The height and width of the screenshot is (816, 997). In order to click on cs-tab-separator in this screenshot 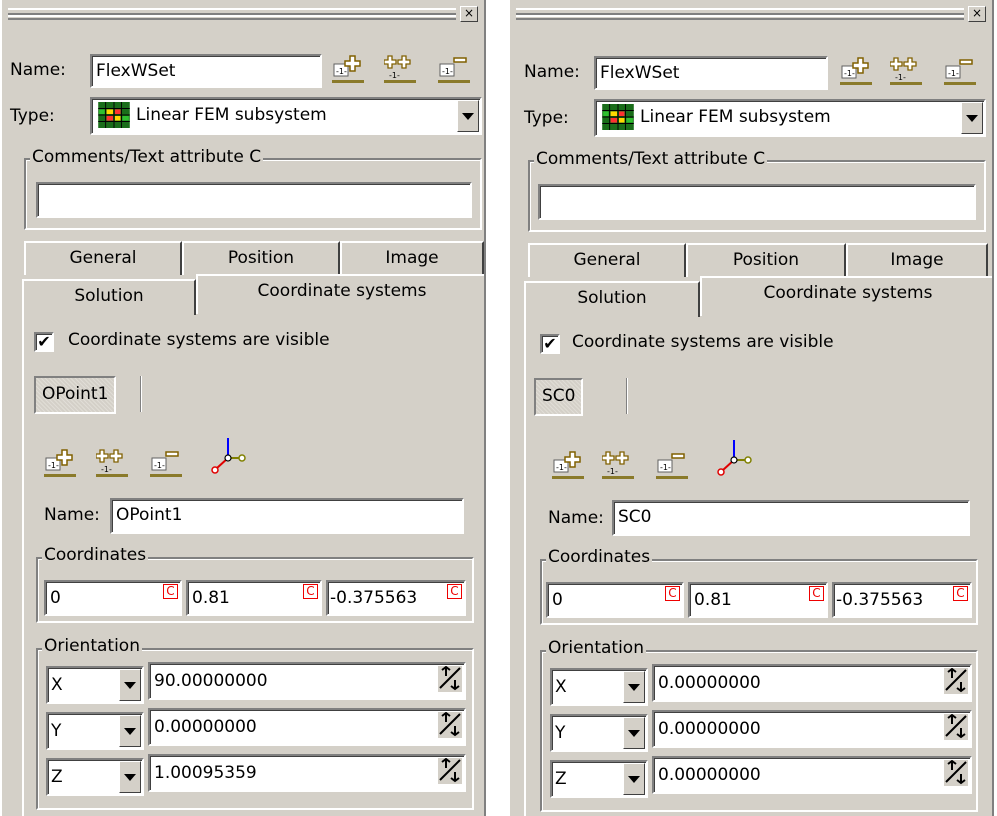, I will do `click(627, 396)`.